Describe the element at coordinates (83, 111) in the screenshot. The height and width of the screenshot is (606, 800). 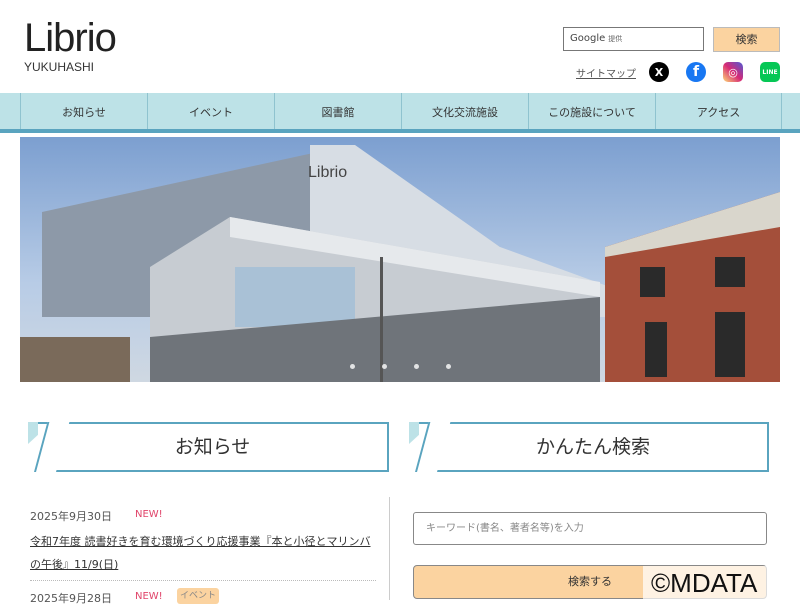
I see `nav-news: お知らせ` at that location.